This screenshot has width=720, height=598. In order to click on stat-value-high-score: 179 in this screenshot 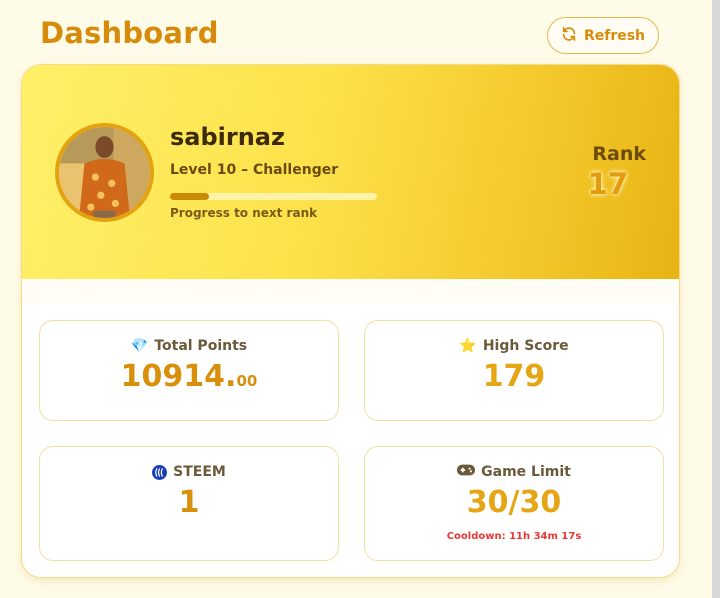, I will do `click(514, 376)`.